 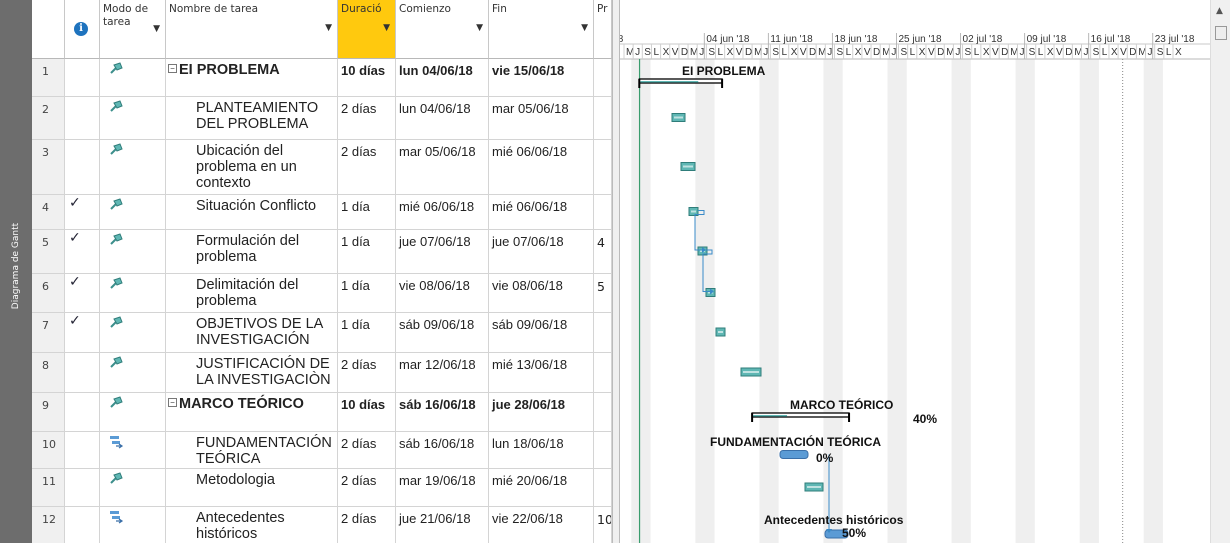 I want to click on name-header: Nombre de tarea ▼, so click(x=252, y=29).